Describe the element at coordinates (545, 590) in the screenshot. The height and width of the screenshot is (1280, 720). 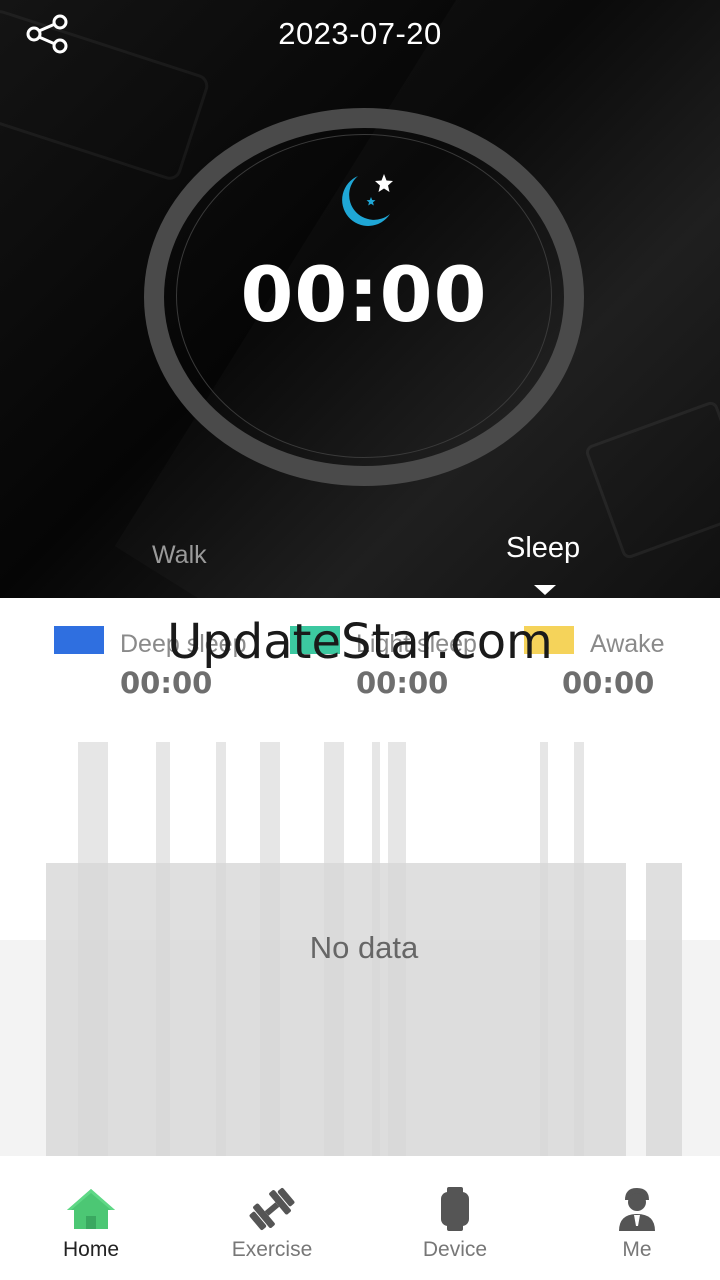
I see `selected-tab-indicator` at that location.